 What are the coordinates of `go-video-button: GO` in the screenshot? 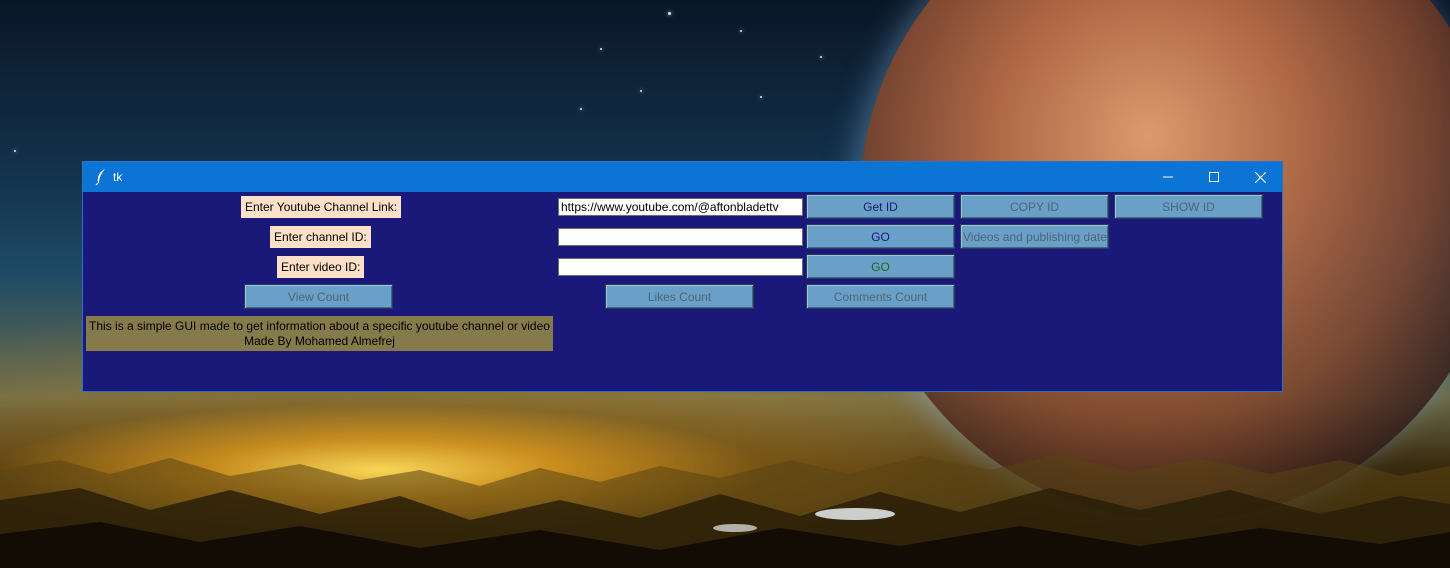 It's located at (880, 266).